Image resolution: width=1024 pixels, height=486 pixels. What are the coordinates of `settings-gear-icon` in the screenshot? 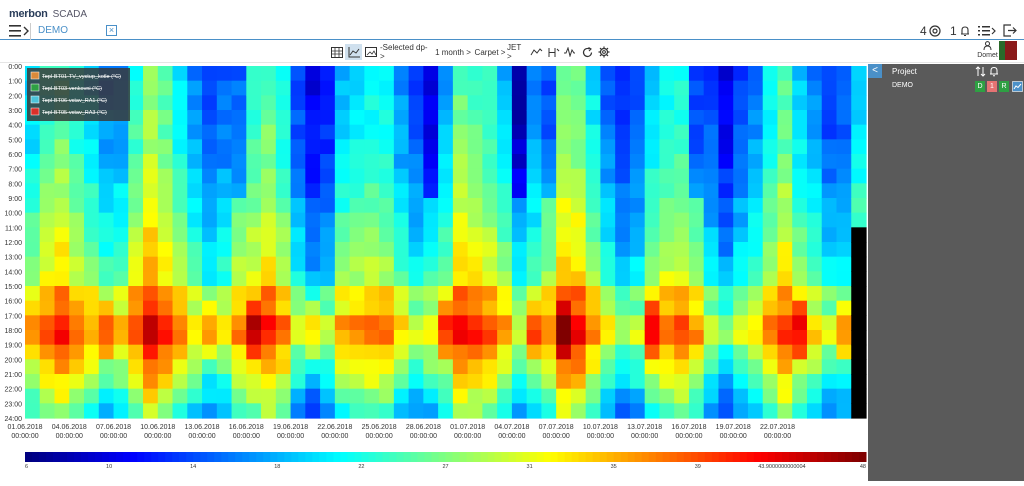 It's located at (604, 52).